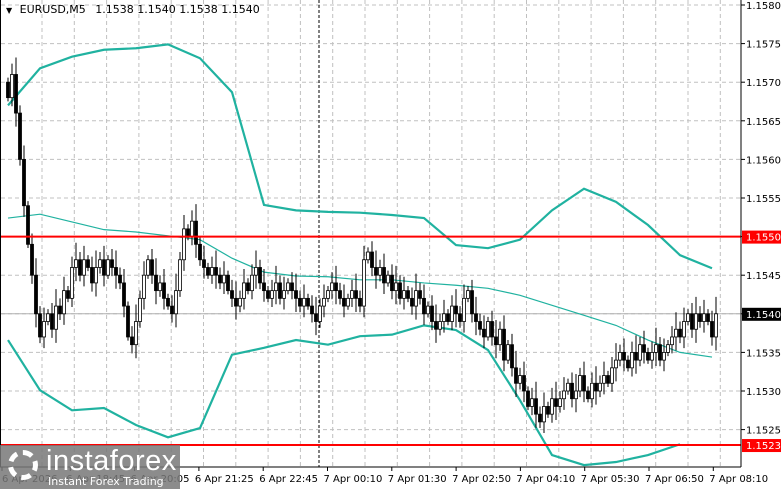 Image resolution: width=781 pixels, height=489 pixels. Describe the element at coordinates (52, 9) in the screenshot. I see `symbol-label: EURUSD,M5` at that location.